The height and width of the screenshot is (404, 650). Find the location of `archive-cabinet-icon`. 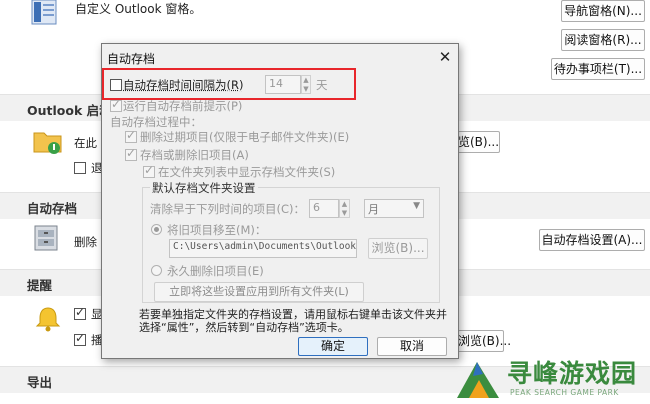

archive-cabinet-icon is located at coordinates (48, 238).